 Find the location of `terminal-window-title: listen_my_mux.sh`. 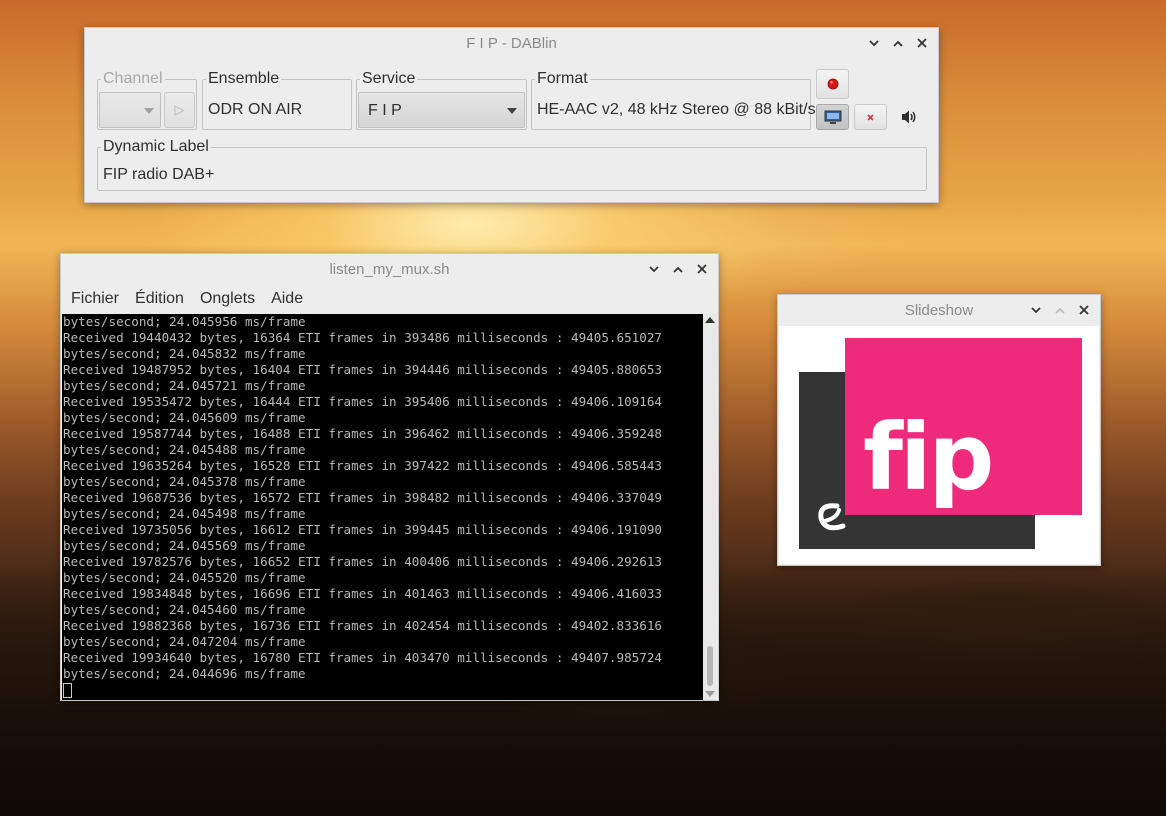

terminal-window-title: listen_my_mux.sh is located at coordinates (389, 269).